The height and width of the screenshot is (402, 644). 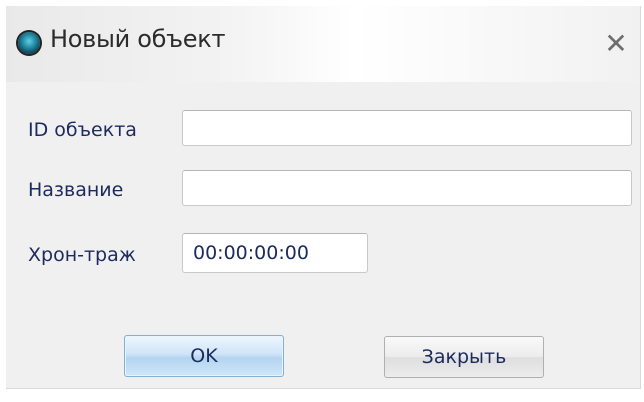 What do you see at coordinates (616, 44) in the screenshot?
I see `close-icon: ✕` at bounding box center [616, 44].